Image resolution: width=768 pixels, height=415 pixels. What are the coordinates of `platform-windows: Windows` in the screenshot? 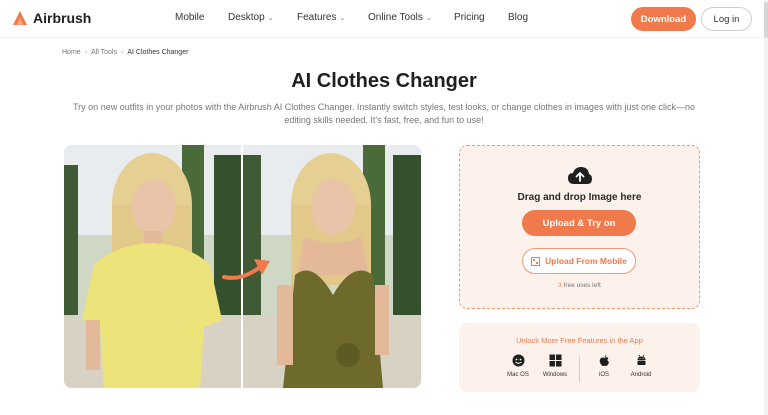 It's located at (555, 366).